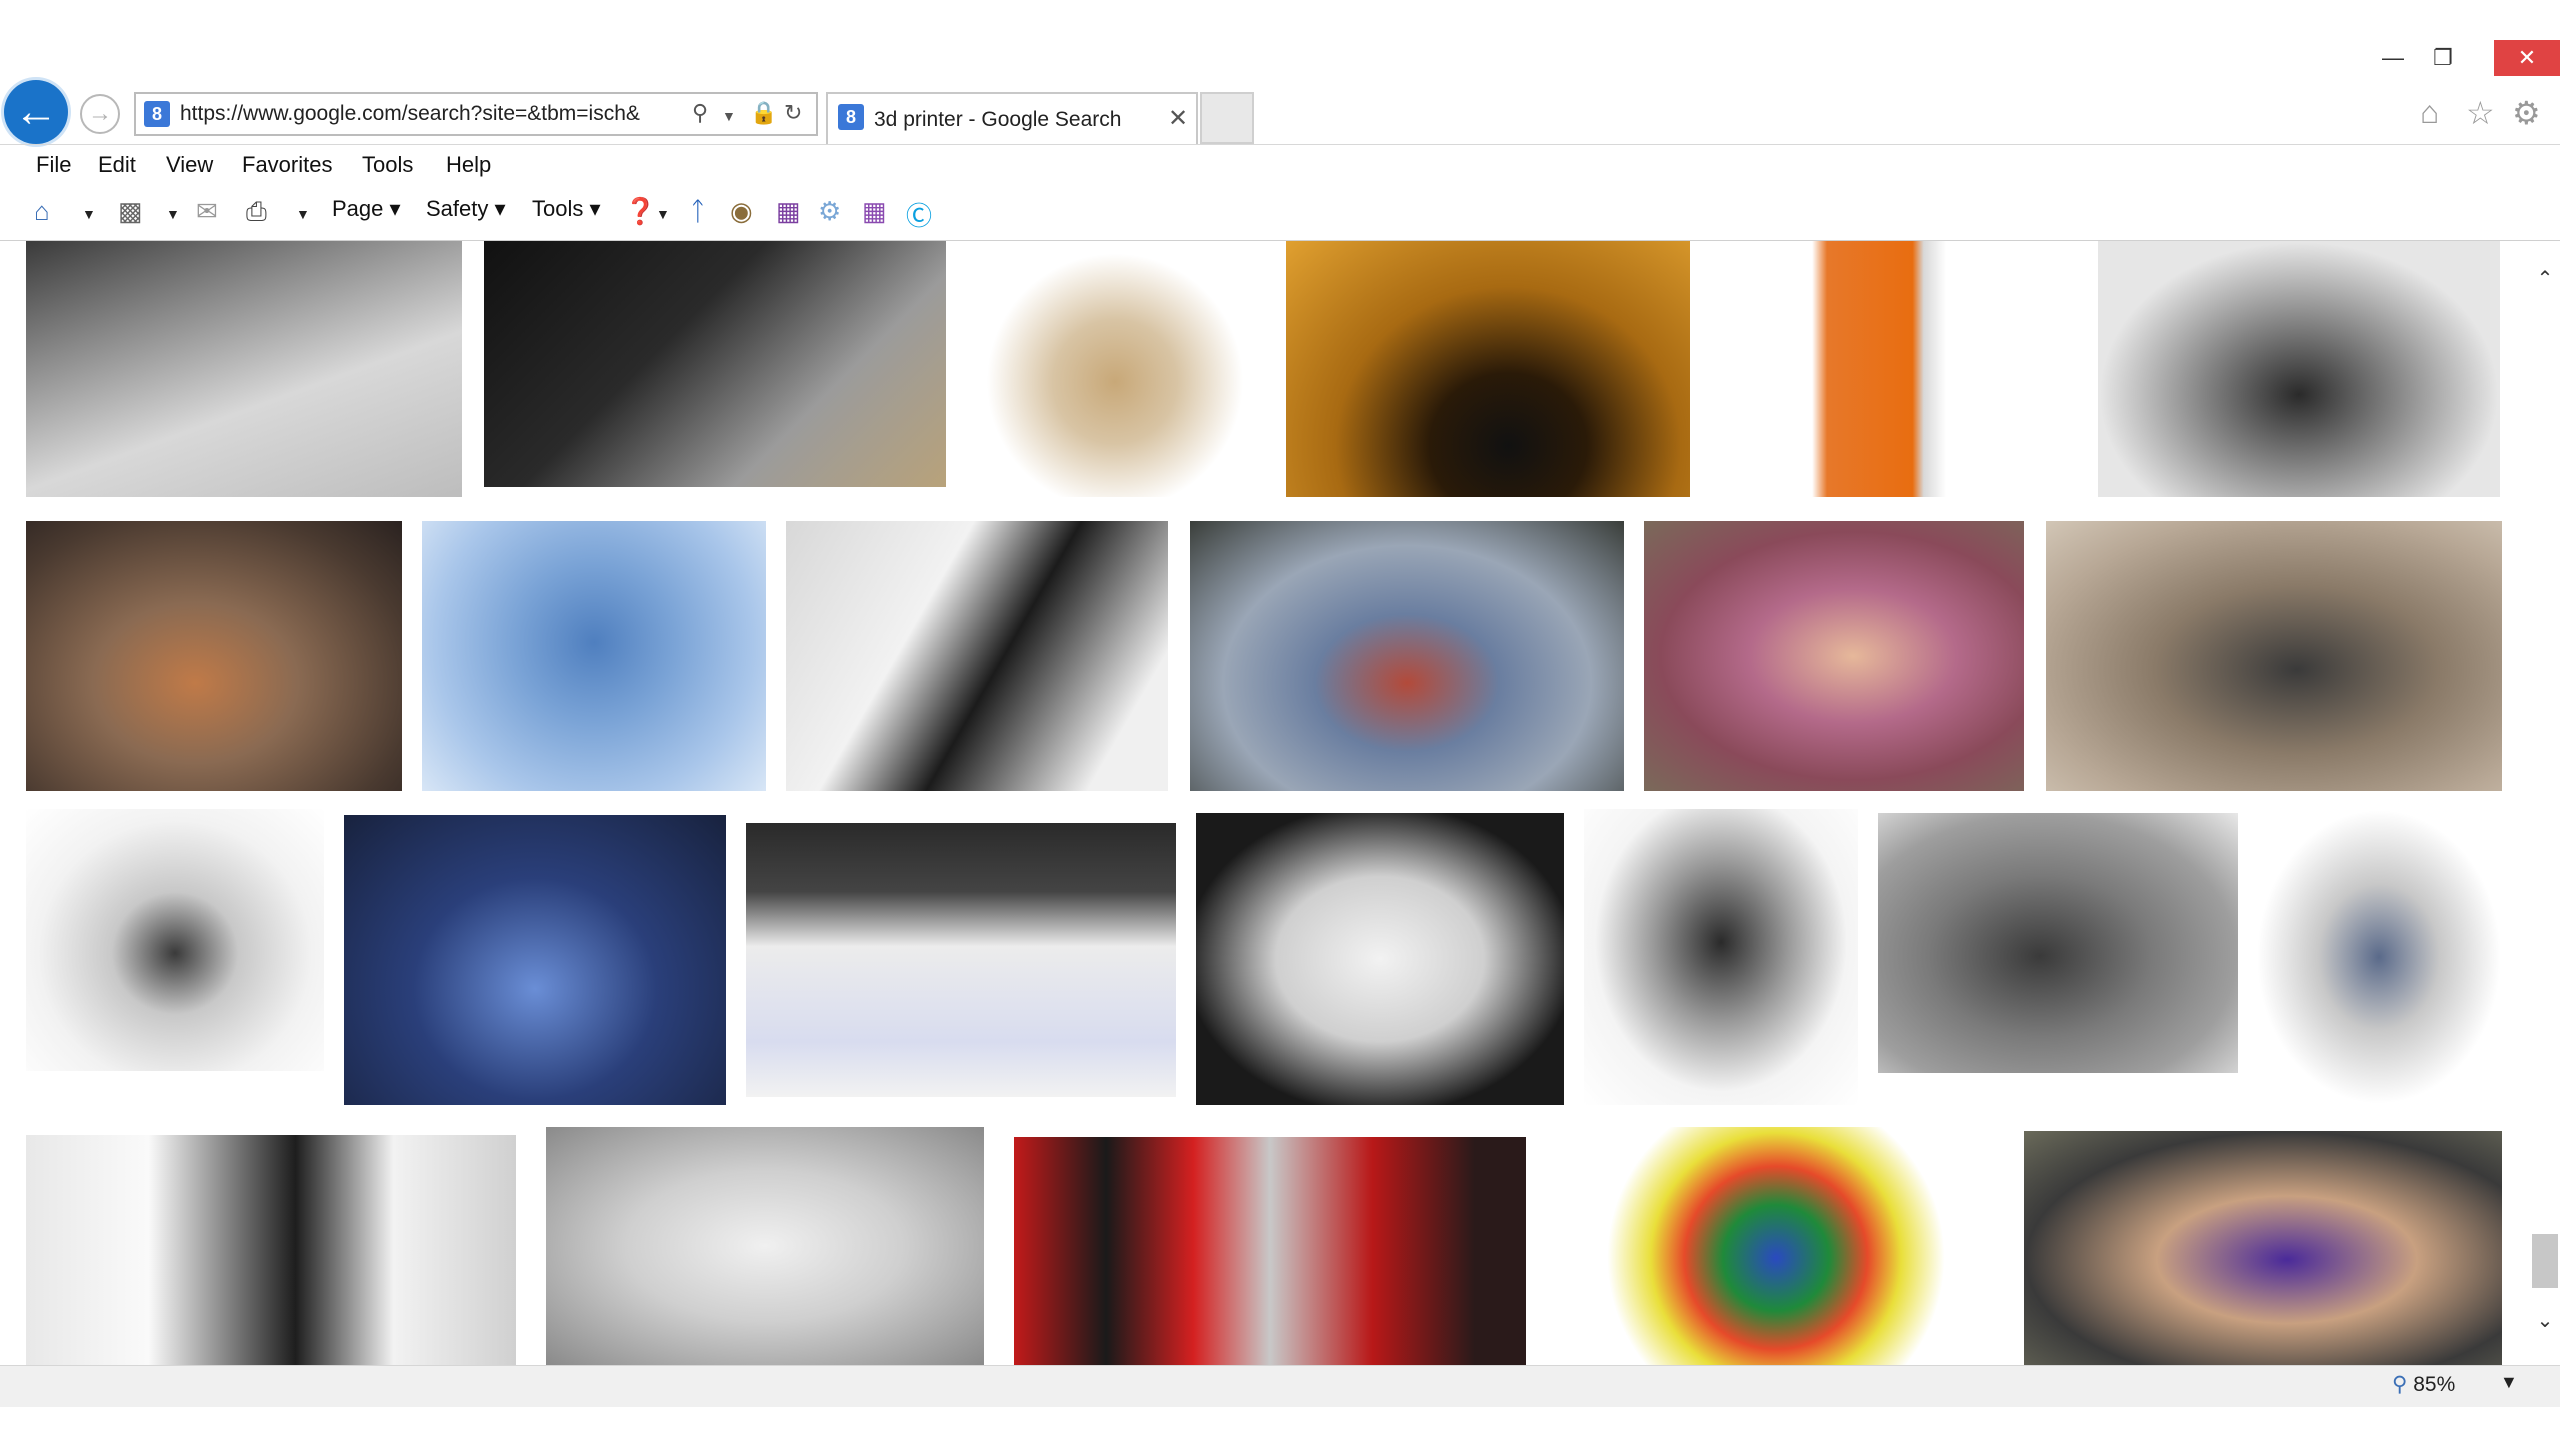  What do you see at coordinates (2545, 278) in the screenshot?
I see `scroll-up-icon: ⌃` at bounding box center [2545, 278].